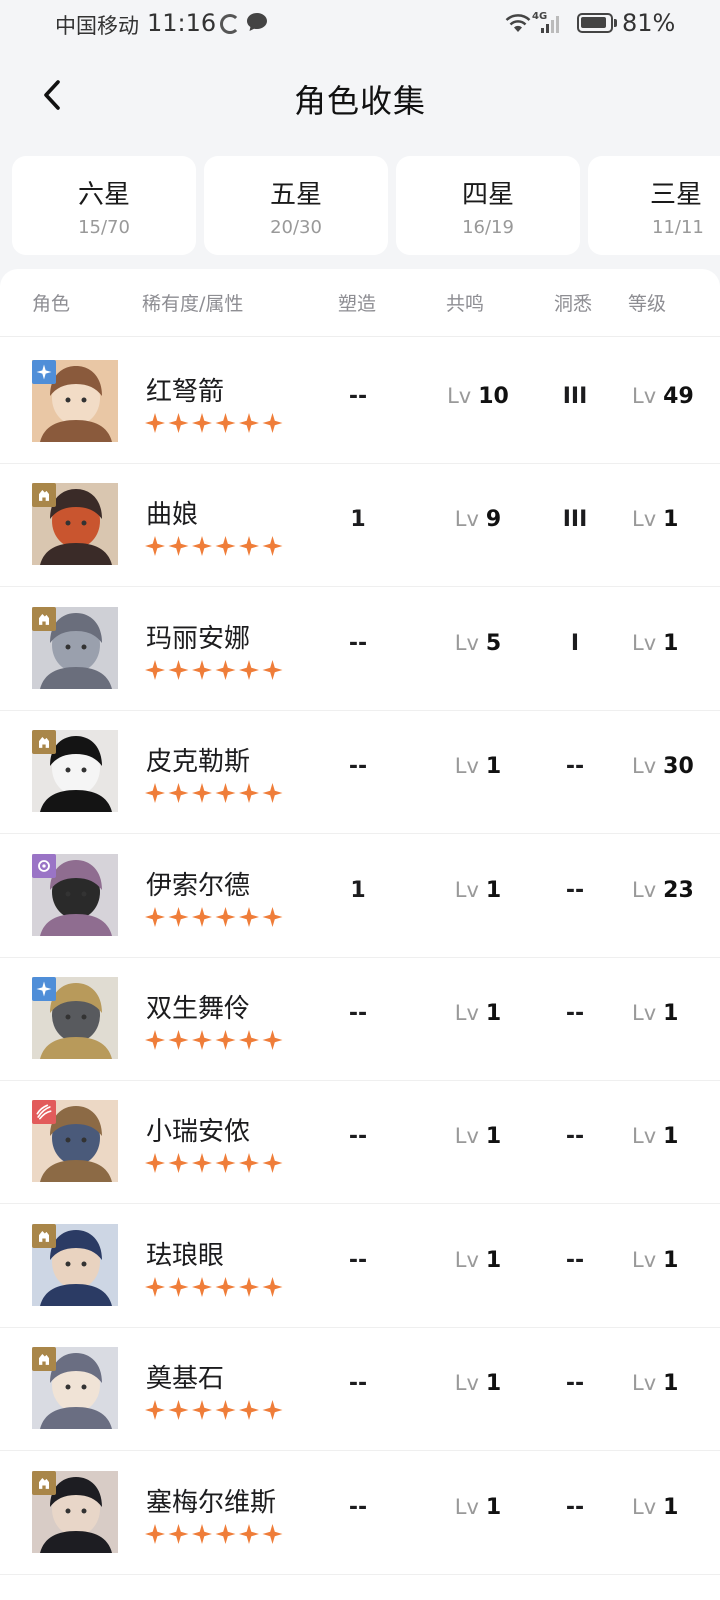 The height and width of the screenshot is (1600, 720). What do you see at coordinates (359, 101) in the screenshot?
I see `page-title: 角色收集` at bounding box center [359, 101].